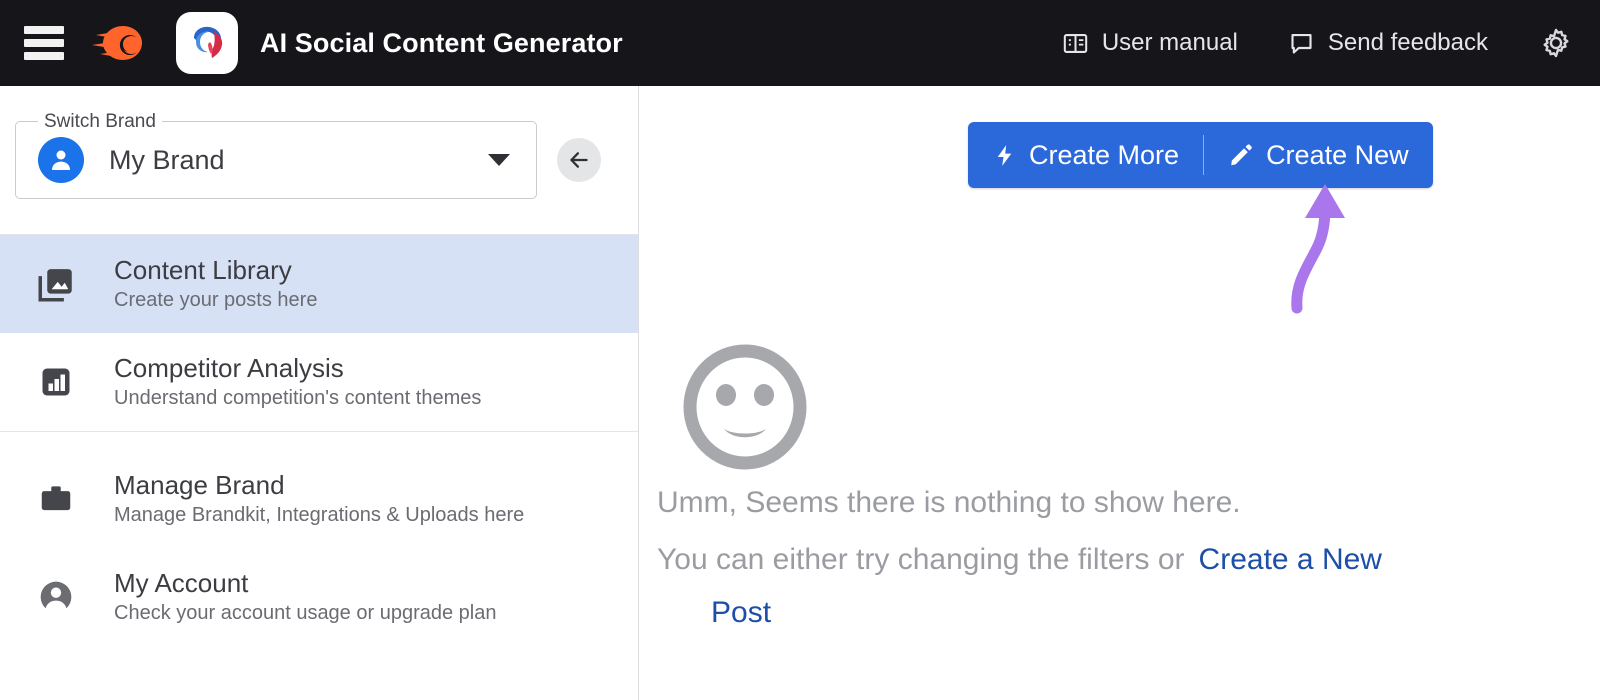 The image size is (1600, 700). What do you see at coordinates (276, 155) in the screenshot?
I see `switch-brand-select: Switch Brand My Brand` at bounding box center [276, 155].